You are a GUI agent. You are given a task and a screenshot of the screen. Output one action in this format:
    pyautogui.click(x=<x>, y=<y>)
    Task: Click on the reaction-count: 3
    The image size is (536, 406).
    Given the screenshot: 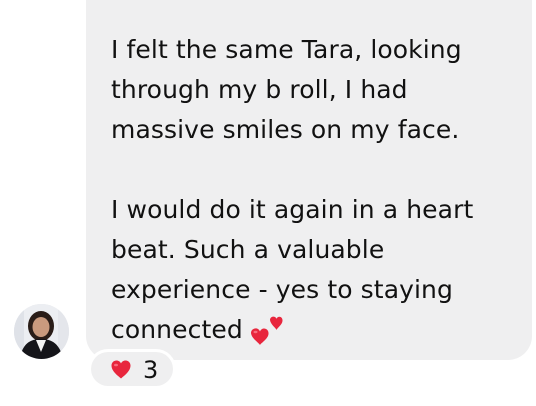 What is the action you would take?
    pyautogui.click(x=151, y=370)
    